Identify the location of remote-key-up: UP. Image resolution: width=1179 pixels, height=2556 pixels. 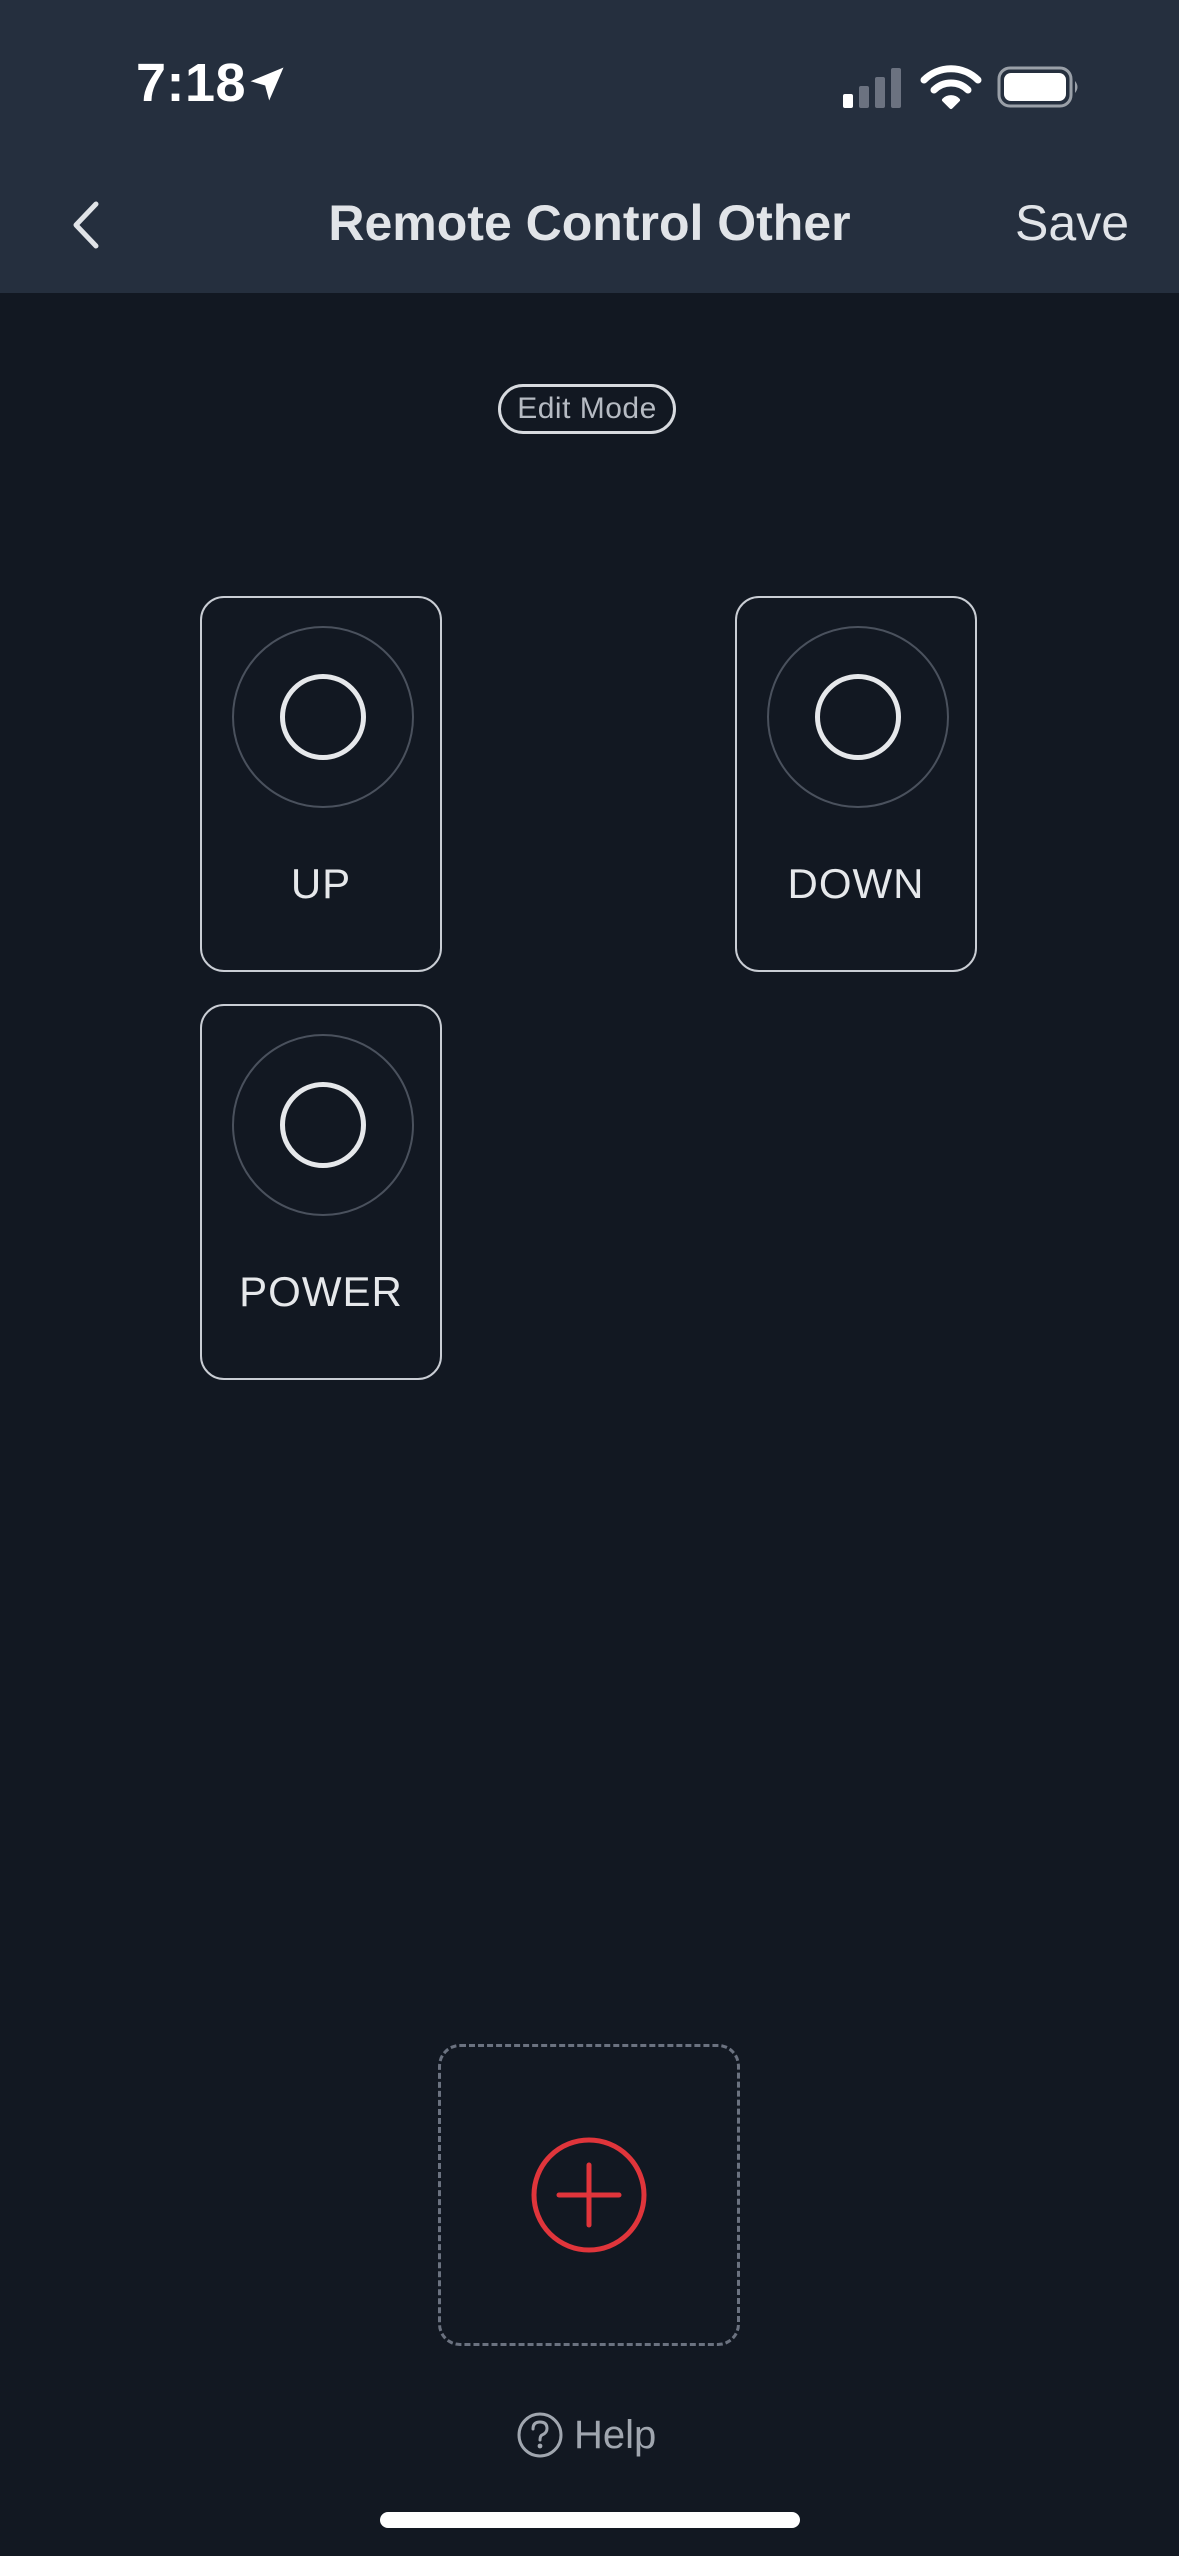
(321, 784).